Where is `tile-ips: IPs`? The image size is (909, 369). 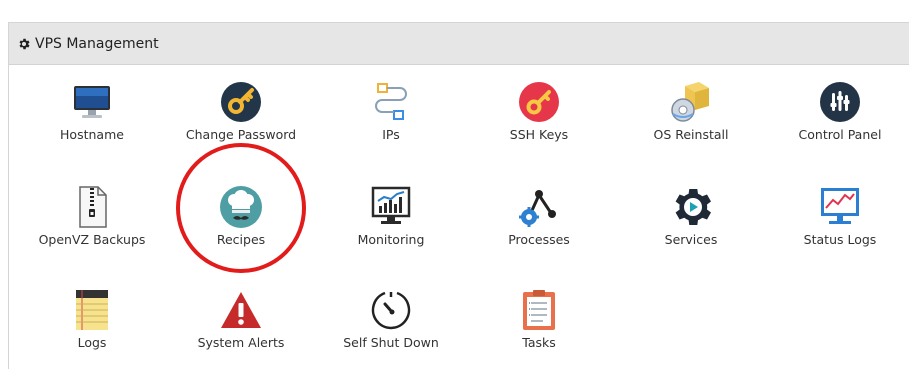 tile-ips: IPs is located at coordinates (391, 117).